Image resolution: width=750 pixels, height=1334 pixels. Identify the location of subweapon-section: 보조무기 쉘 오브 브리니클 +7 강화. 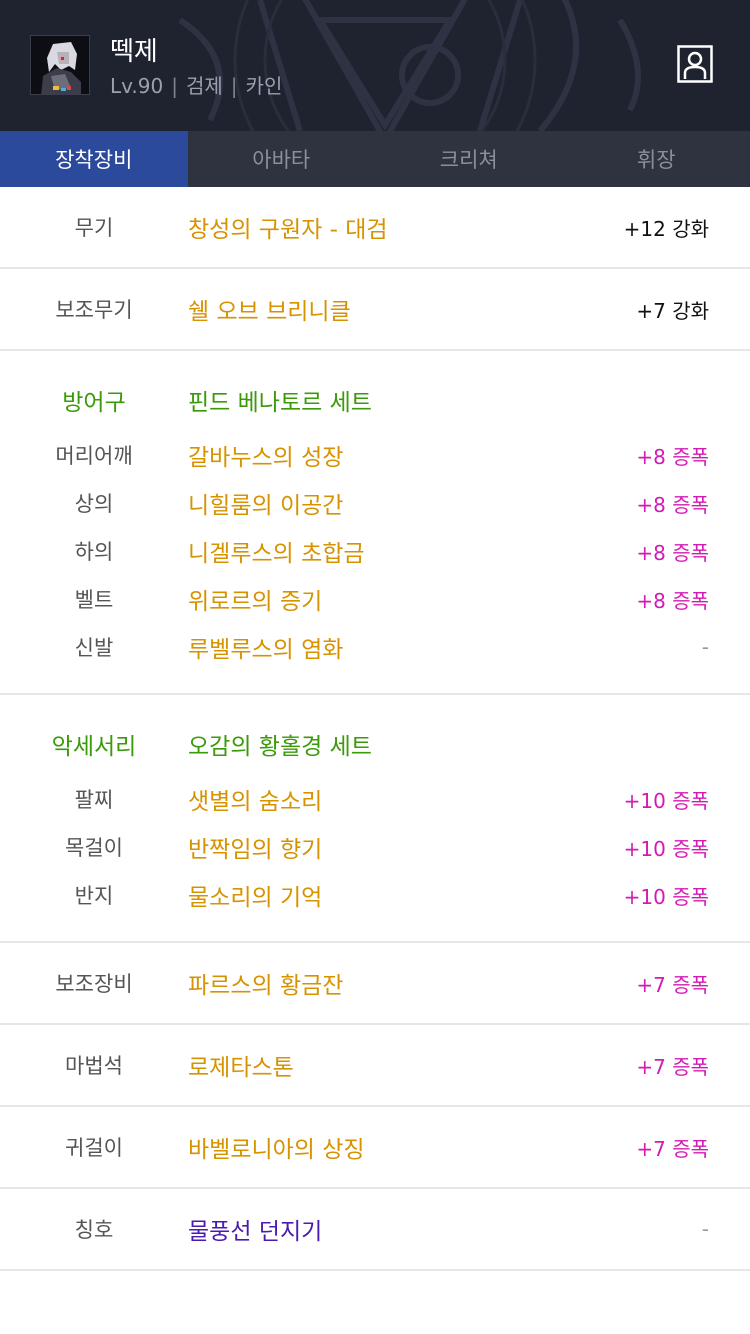
(375, 310).